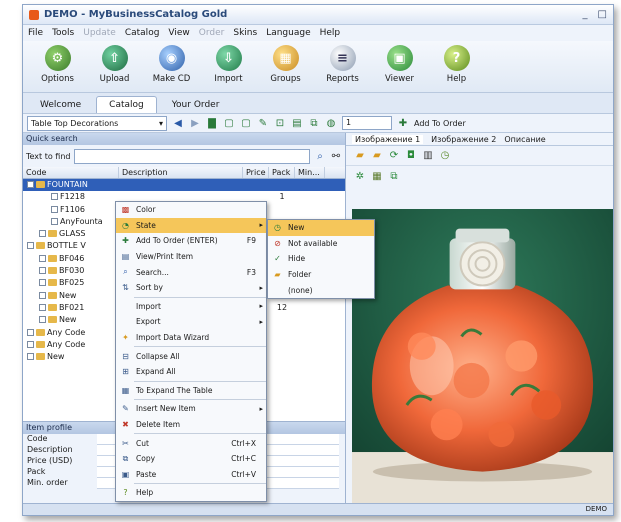  What do you see at coordinates (191, 459) in the screenshot?
I see `menu-item-copy: ⧉ Copy Ctrl+C` at bounding box center [191, 459].